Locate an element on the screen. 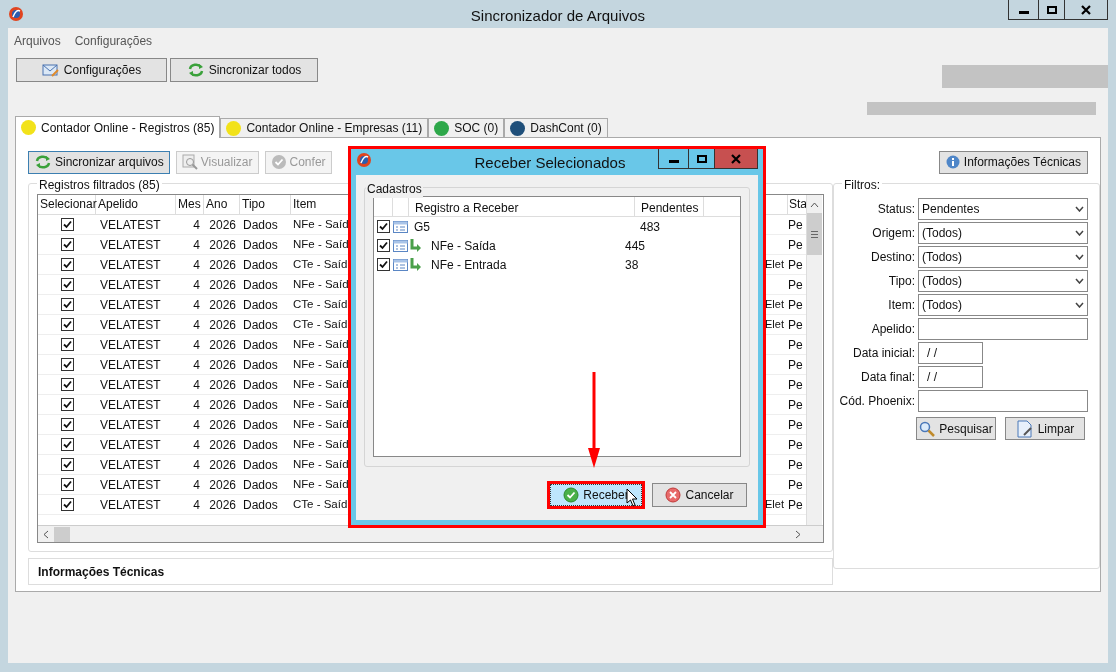 Image resolution: width=1116 pixels, height=672 pixels. column-header: Selecionar is located at coordinates (67, 204).